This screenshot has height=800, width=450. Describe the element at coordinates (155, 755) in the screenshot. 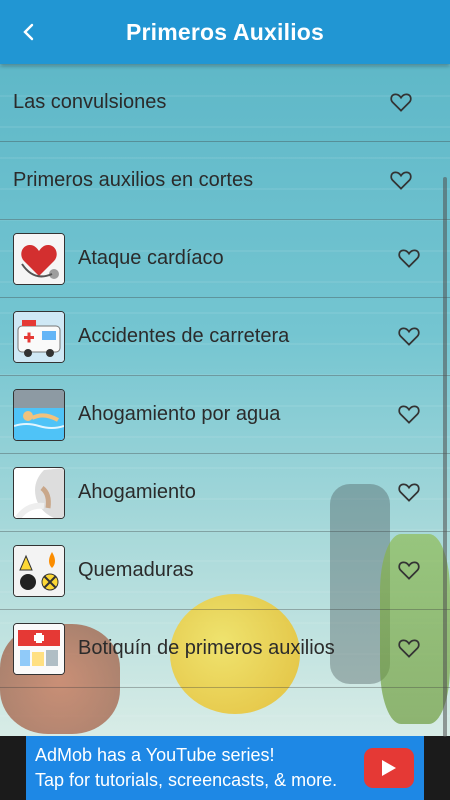

I see `ad-headline: AdMob has a YouTube series!` at that location.